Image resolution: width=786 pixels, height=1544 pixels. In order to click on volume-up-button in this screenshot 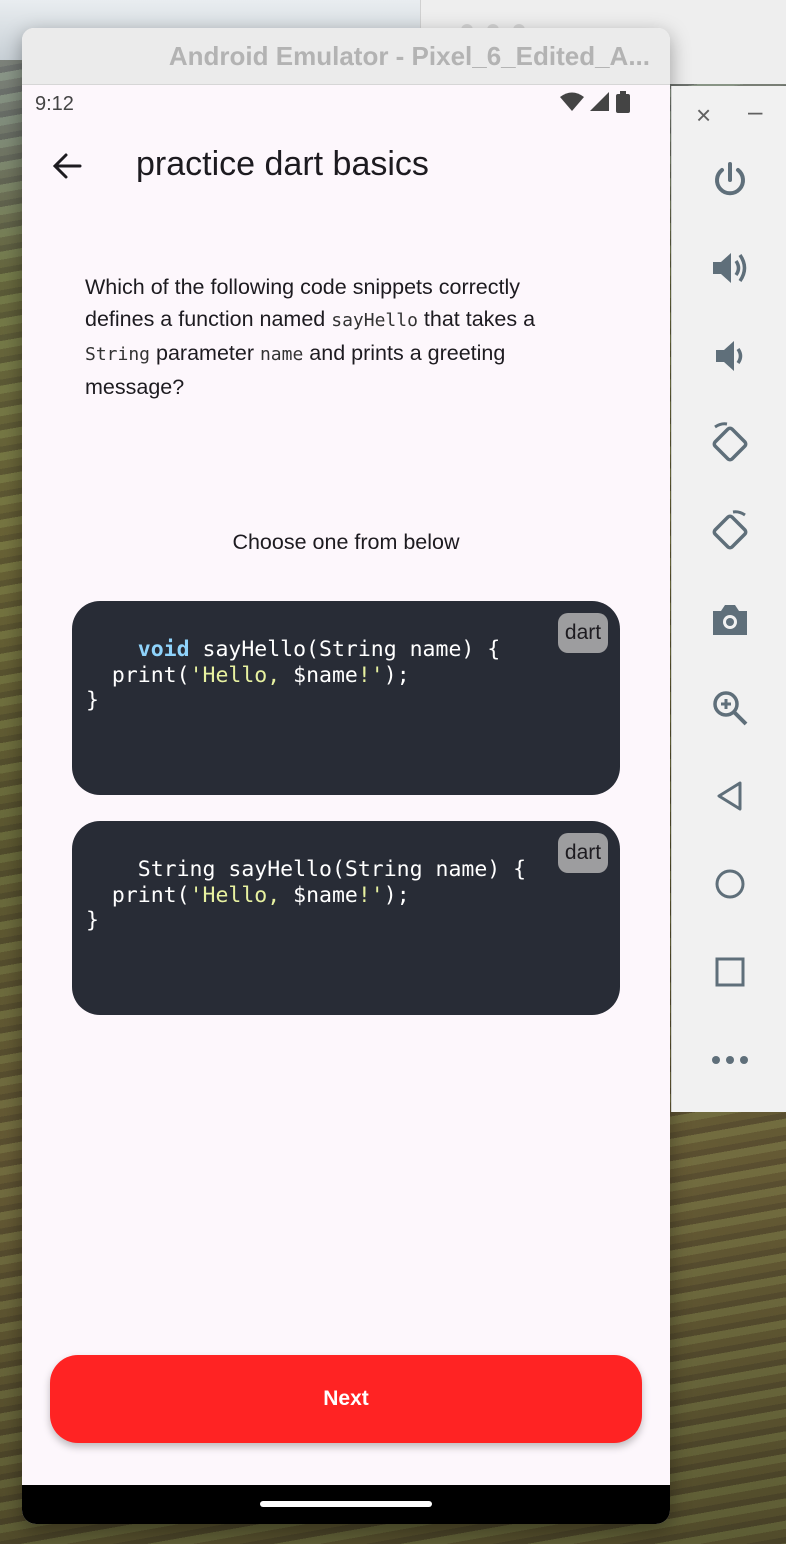, I will do `click(730, 268)`.